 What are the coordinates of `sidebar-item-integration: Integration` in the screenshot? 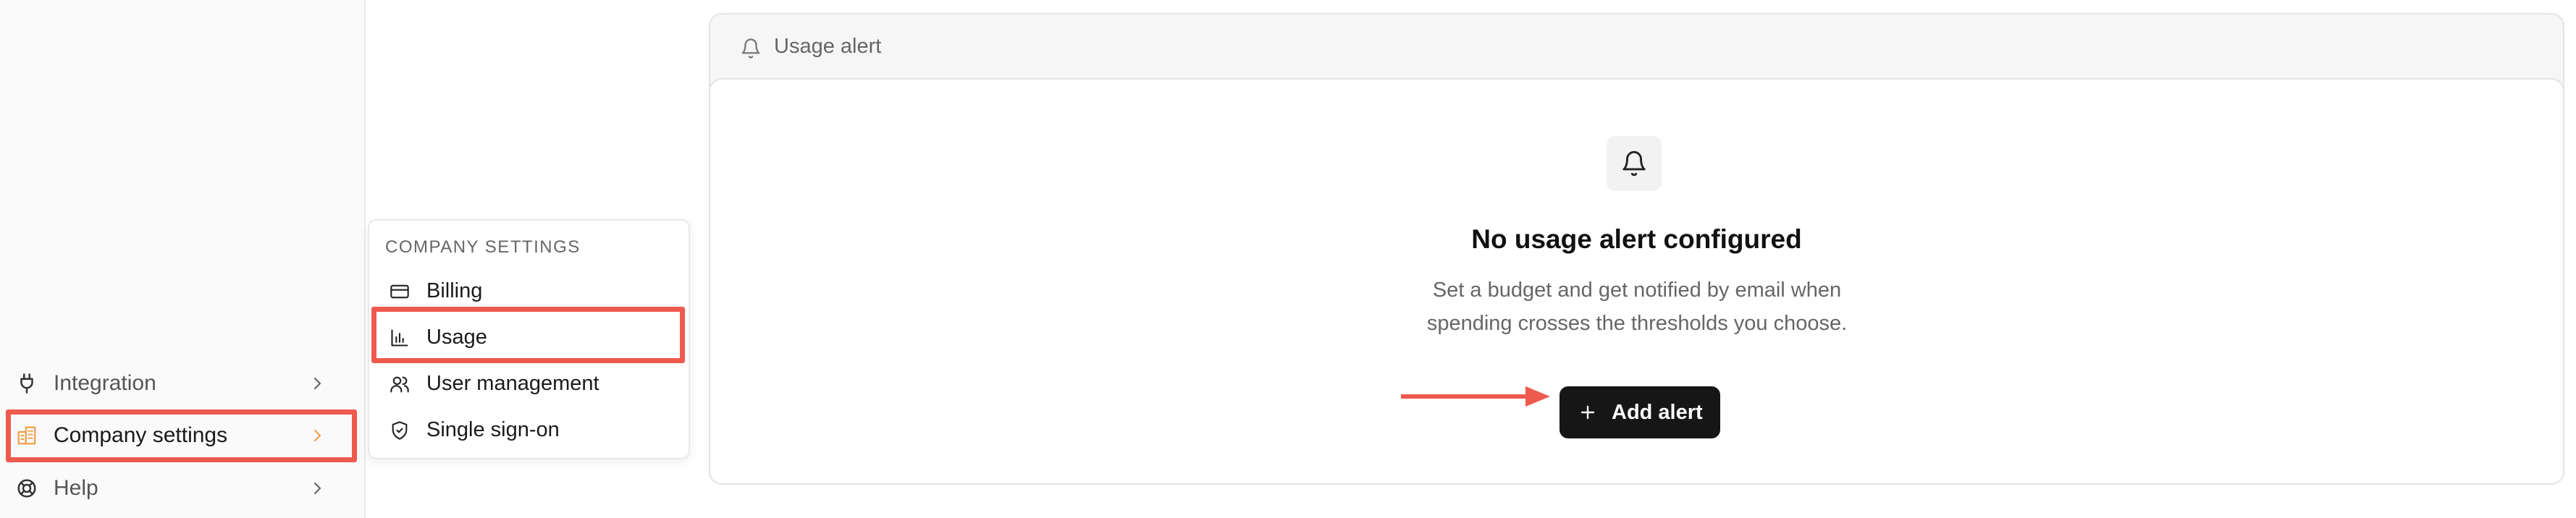 It's located at (181, 383).